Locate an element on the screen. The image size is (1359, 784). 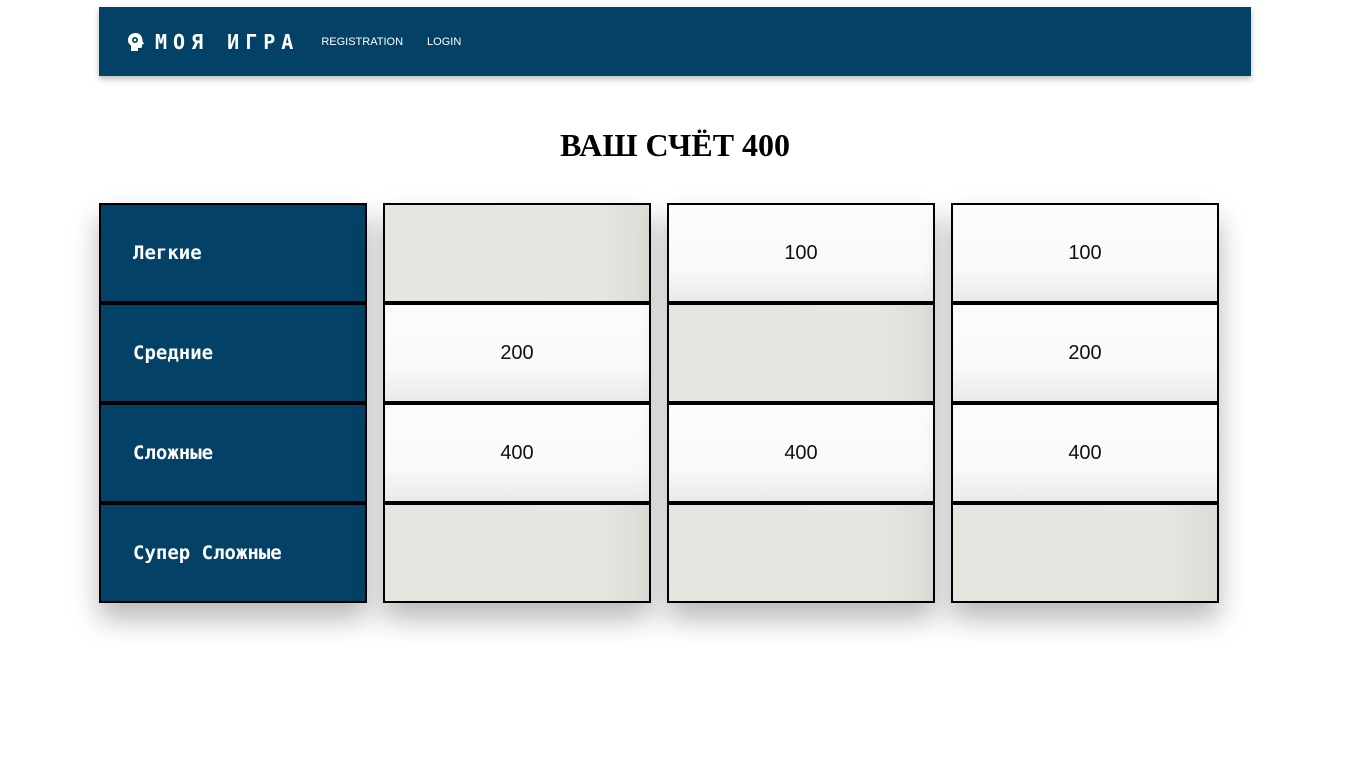
category-column: Легкие Средние Сложные Супер Сложные is located at coordinates (233, 403).